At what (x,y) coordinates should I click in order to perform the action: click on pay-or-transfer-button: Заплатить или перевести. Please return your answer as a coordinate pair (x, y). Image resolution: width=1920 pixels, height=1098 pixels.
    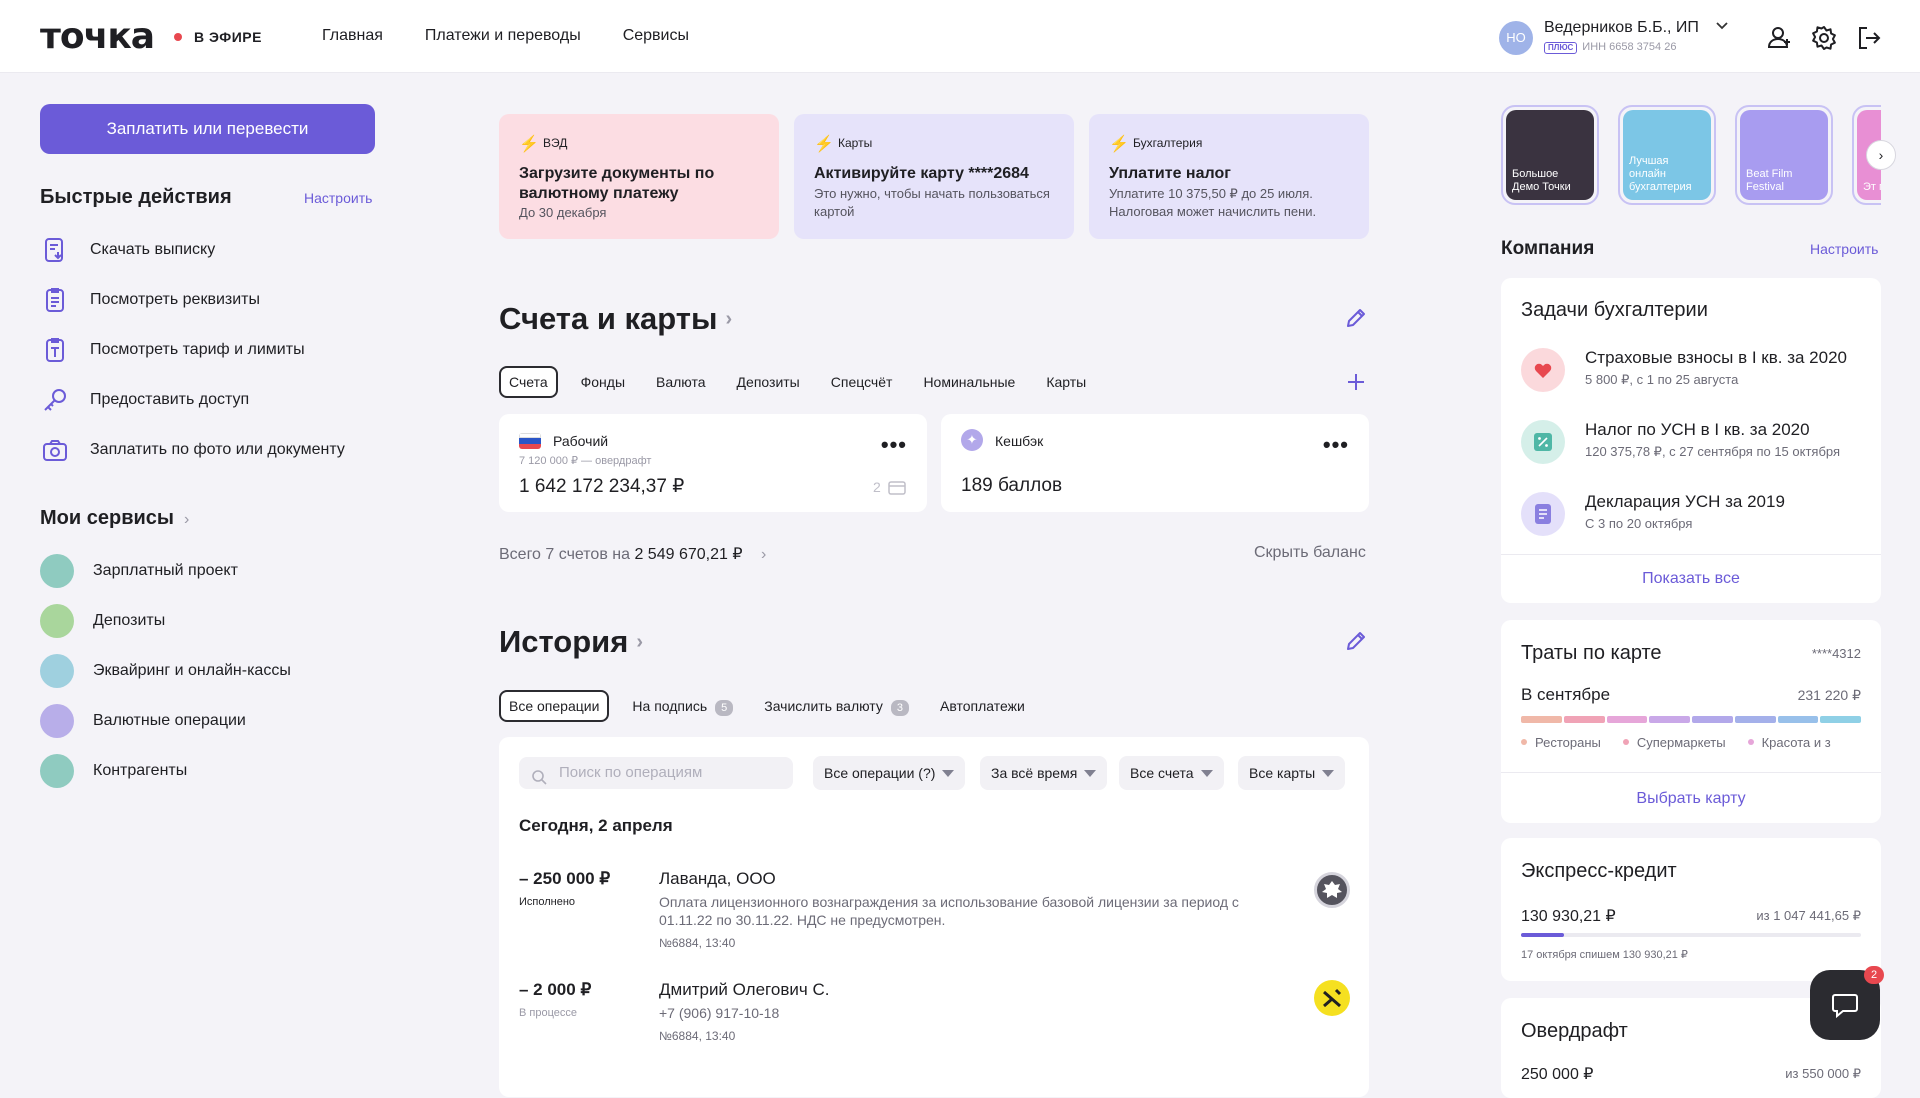
    Looking at the image, I should click on (207, 129).